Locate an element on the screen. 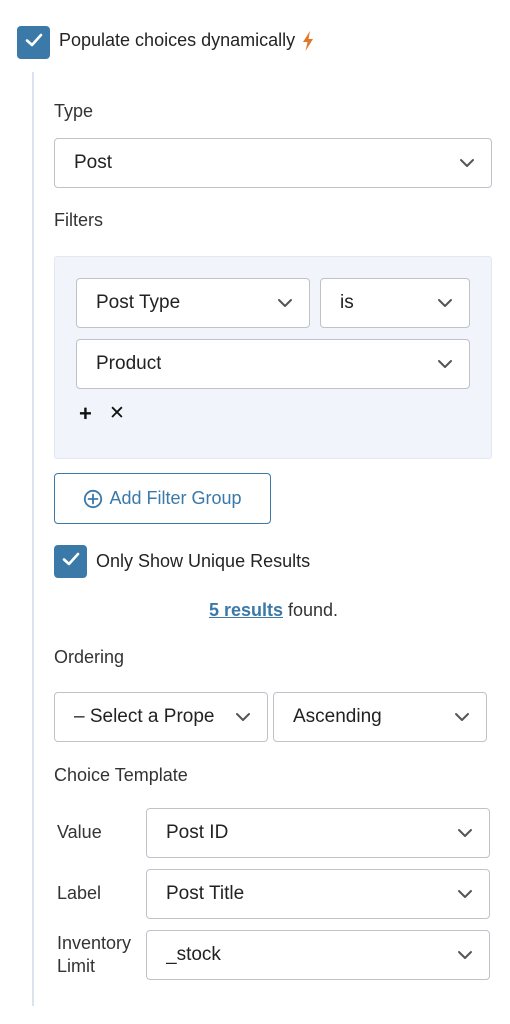 Image resolution: width=510 pixels, height=1024 pixels. populate-label-row: Populate choices dynamically is located at coordinates (187, 40).